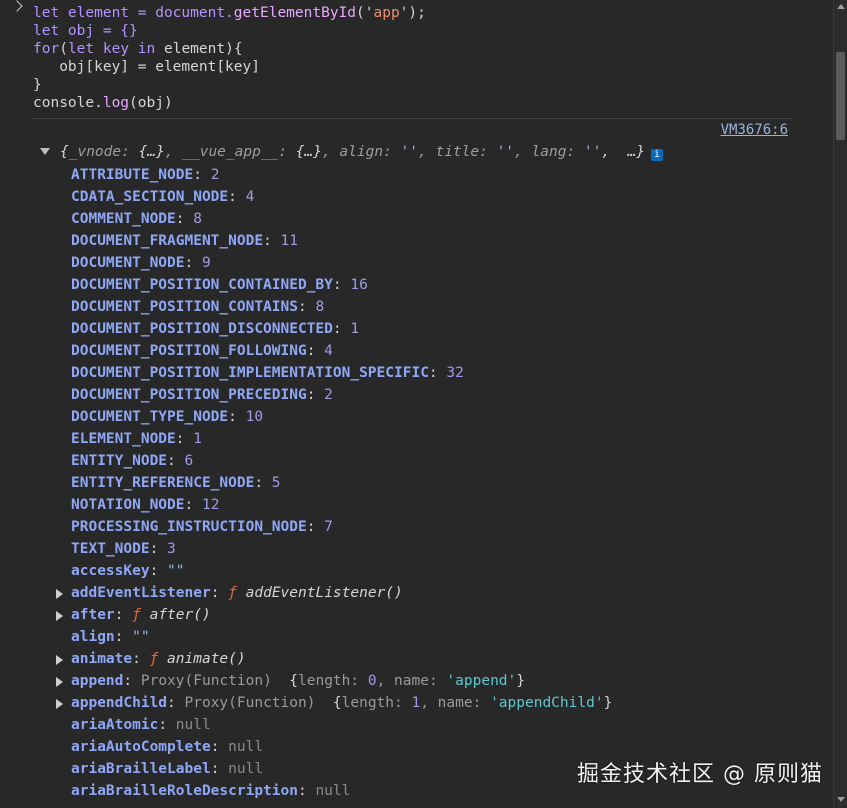  I want to click on property-row: DOCUMENT_POSITION_PRECEDING: 2, so click(416, 395).